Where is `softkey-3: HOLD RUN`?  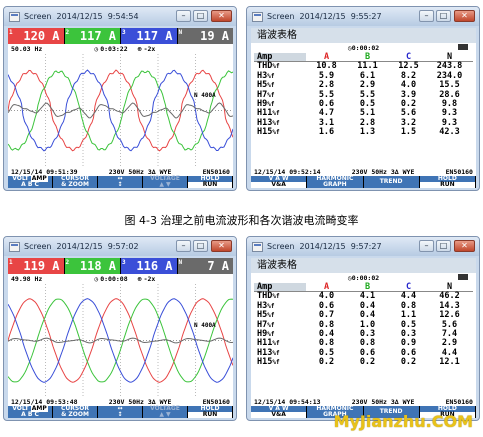
softkey-3: HOLD RUN is located at coordinates (447, 182).